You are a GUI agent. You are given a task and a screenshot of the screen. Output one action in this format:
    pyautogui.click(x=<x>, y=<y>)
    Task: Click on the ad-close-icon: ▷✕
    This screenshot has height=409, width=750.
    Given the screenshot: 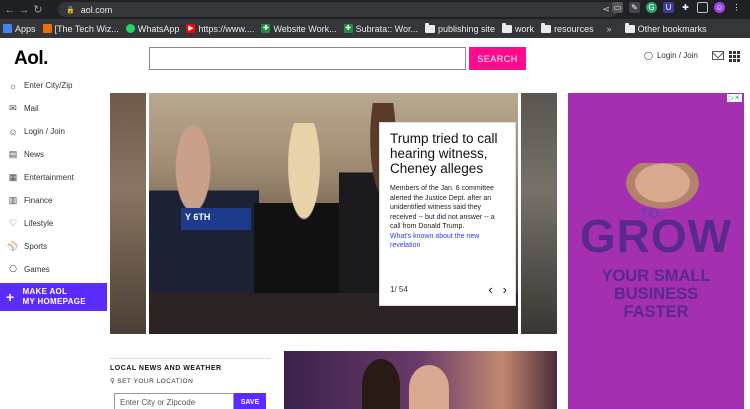 What is the action you would take?
    pyautogui.click(x=734, y=98)
    